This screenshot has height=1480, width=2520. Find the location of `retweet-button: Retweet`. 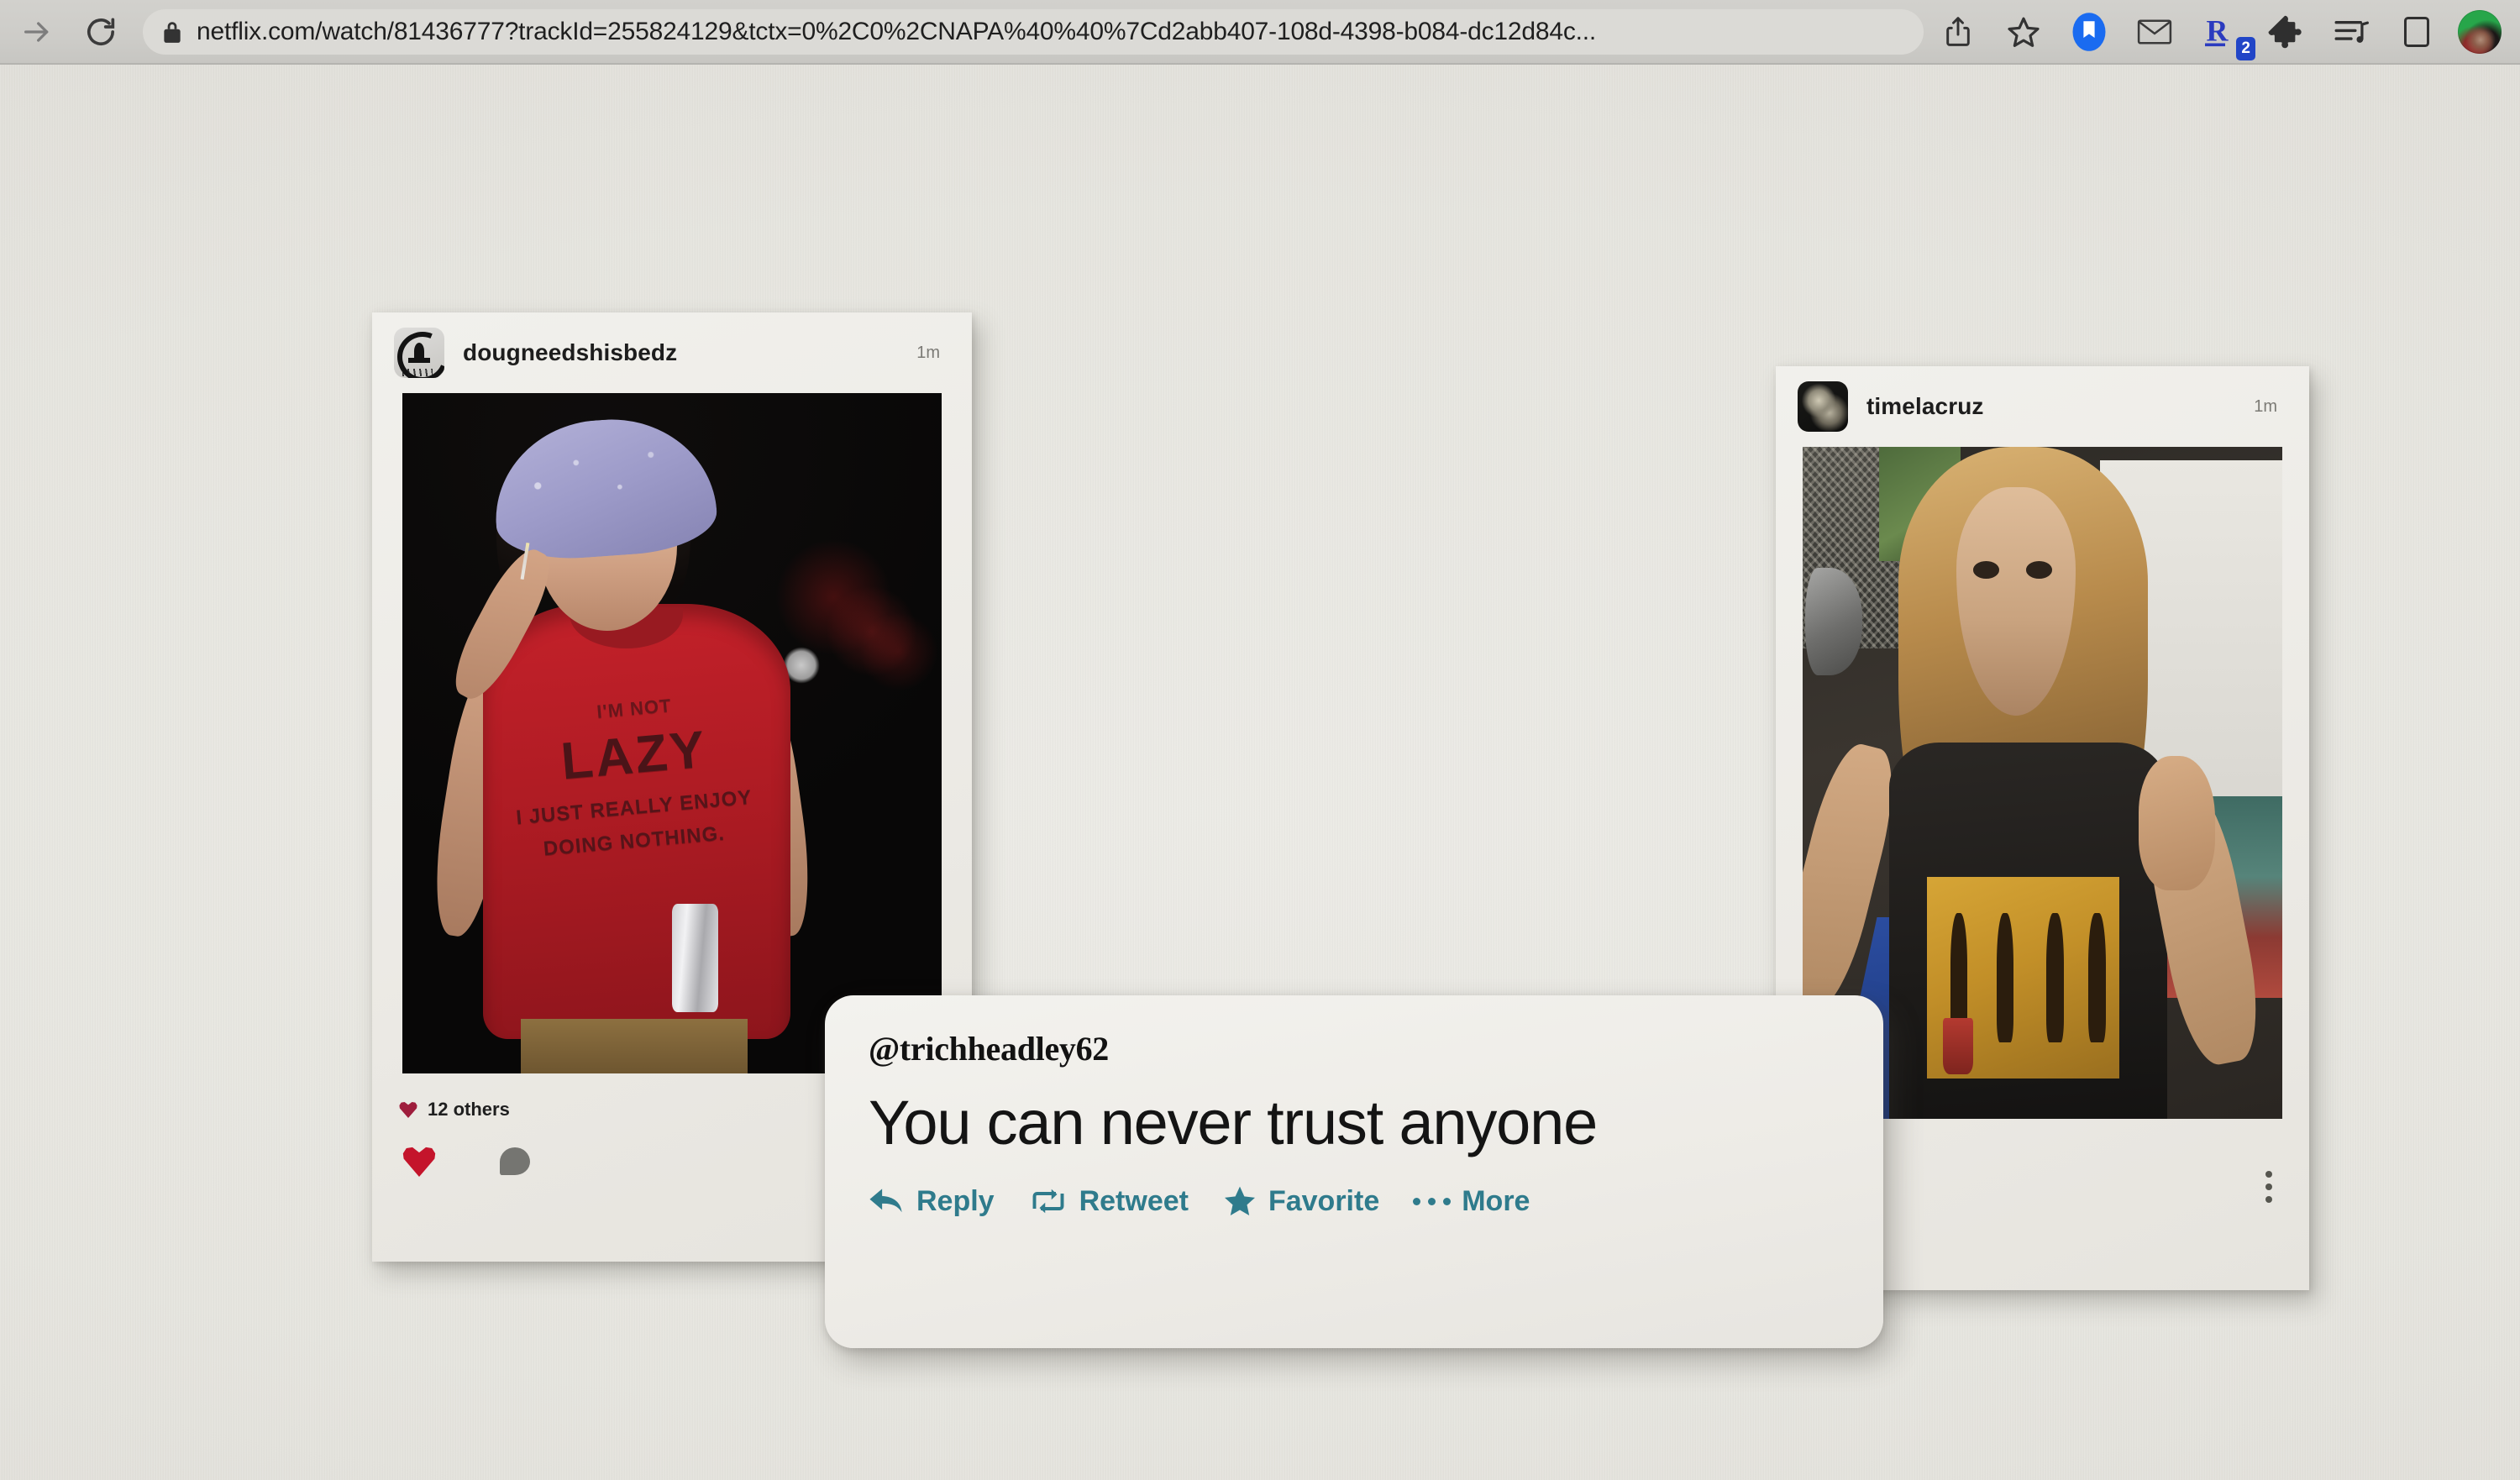

retweet-button: Retweet is located at coordinates (1108, 1201).